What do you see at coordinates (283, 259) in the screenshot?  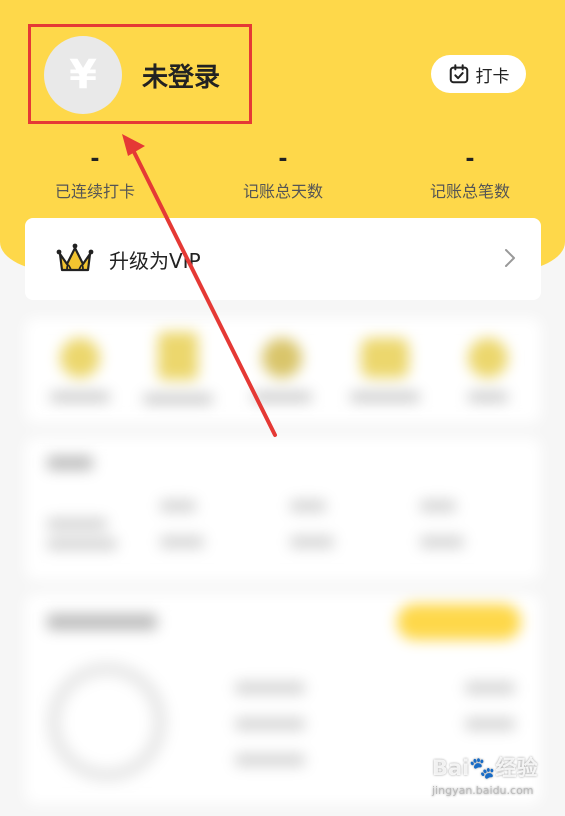 I see `upgrade-vip-card: 升级为VIP` at bounding box center [283, 259].